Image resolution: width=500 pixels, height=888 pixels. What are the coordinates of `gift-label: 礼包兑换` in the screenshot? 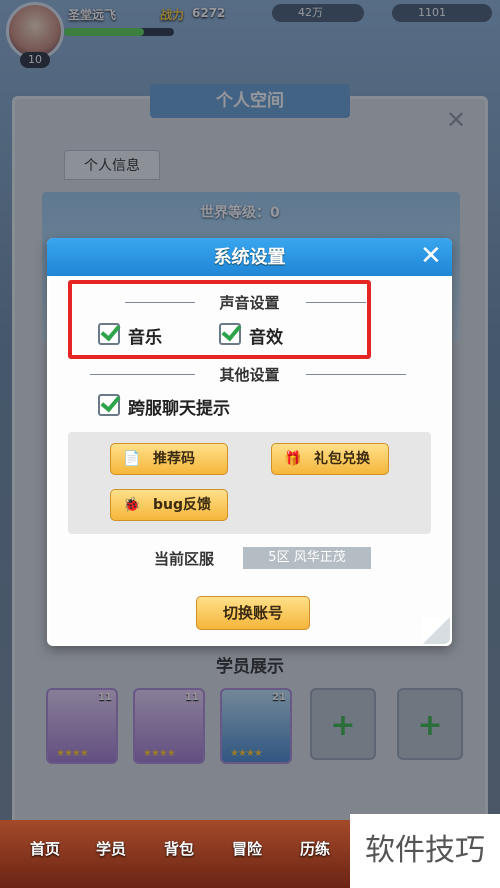 It's located at (342, 459).